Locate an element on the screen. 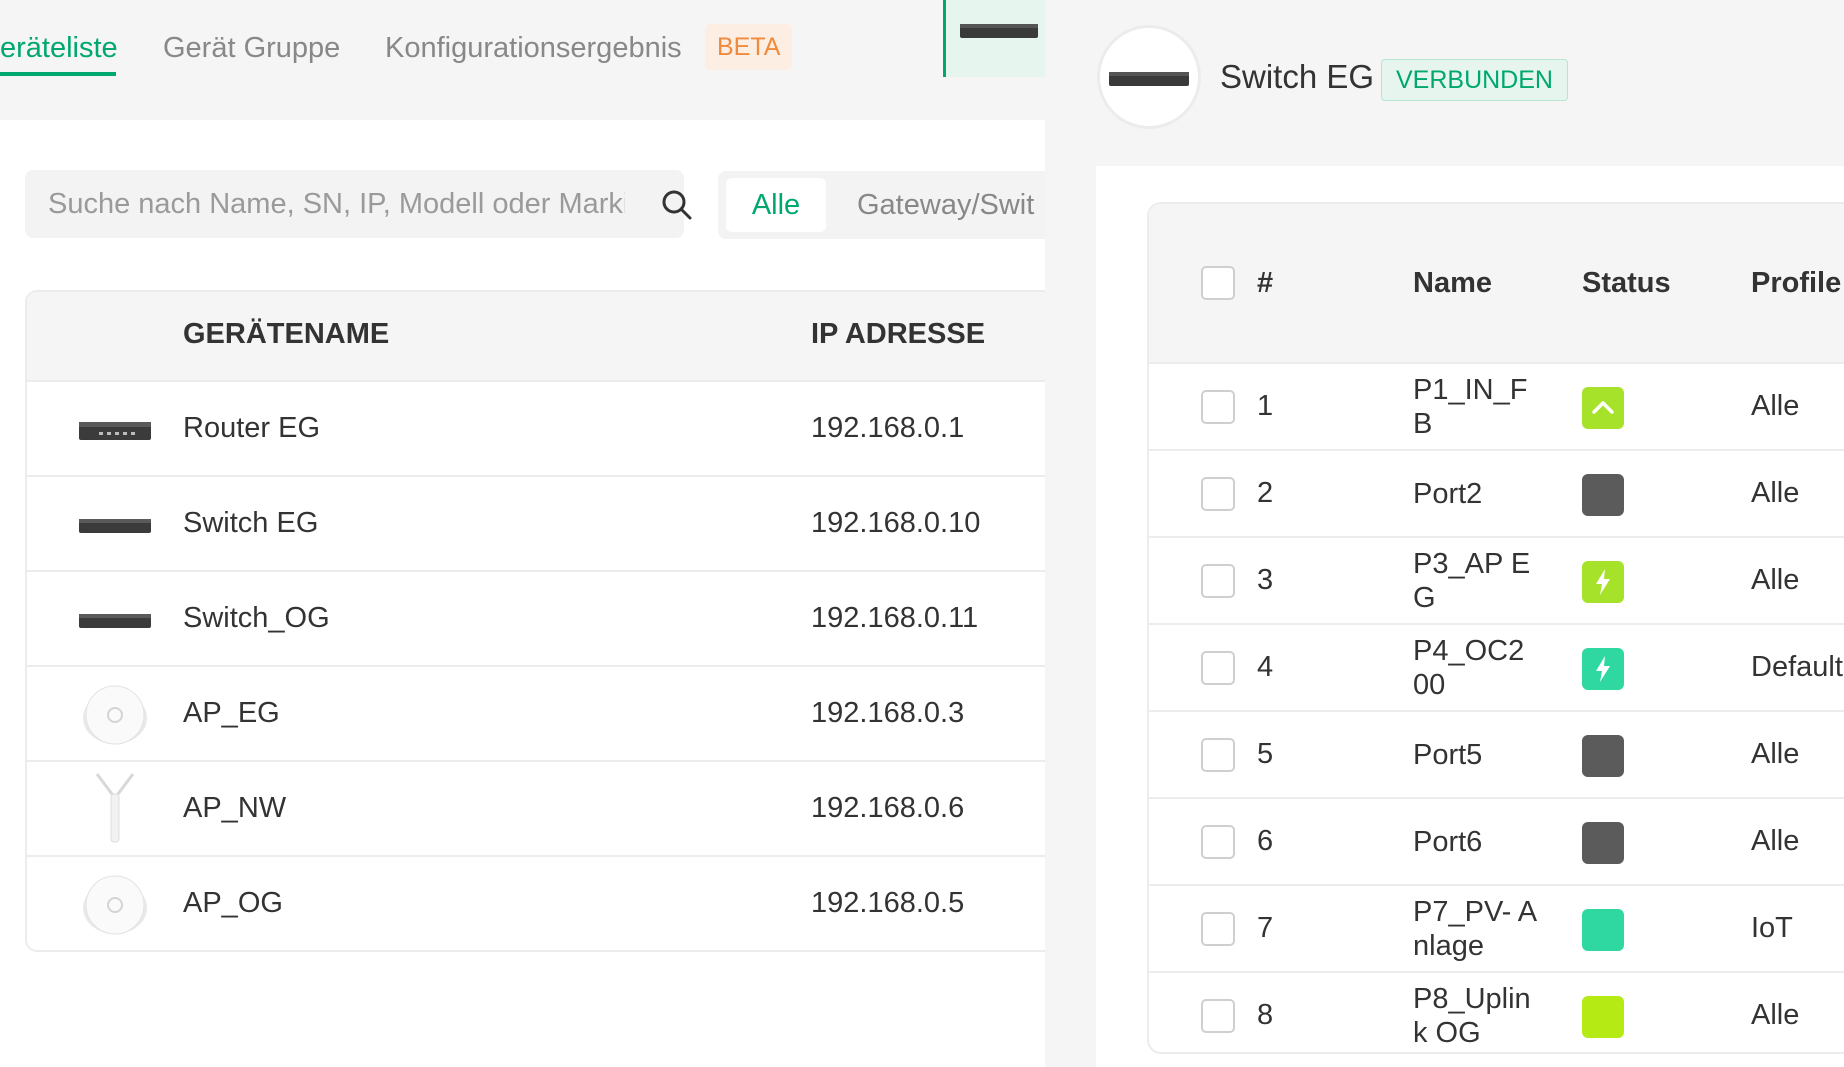 The height and width of the screenshot is (1067, 1844). port-name: P4_OC2 00 is located at coordinates (1469, 668).